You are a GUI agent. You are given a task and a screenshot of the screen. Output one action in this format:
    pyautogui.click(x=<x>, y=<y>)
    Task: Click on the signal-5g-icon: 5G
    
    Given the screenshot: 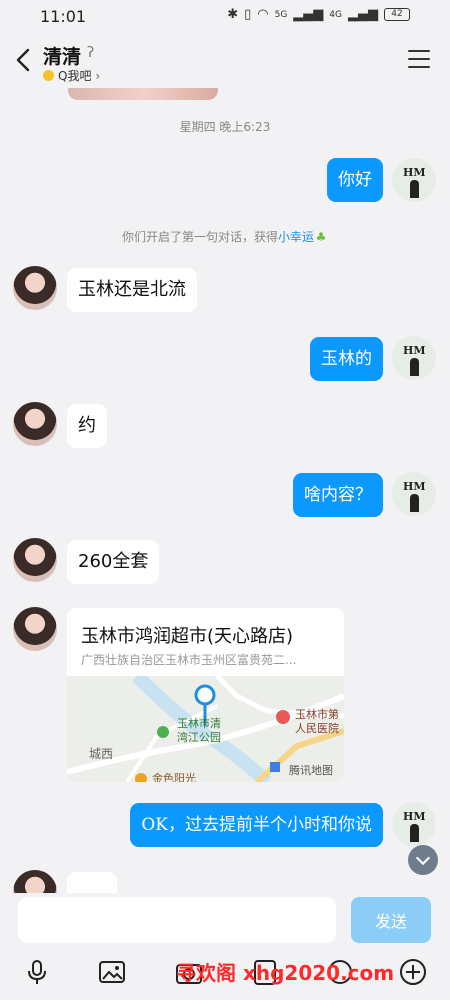 What is the action you would take?
    pyautogui.click(x=281, y=14)
    